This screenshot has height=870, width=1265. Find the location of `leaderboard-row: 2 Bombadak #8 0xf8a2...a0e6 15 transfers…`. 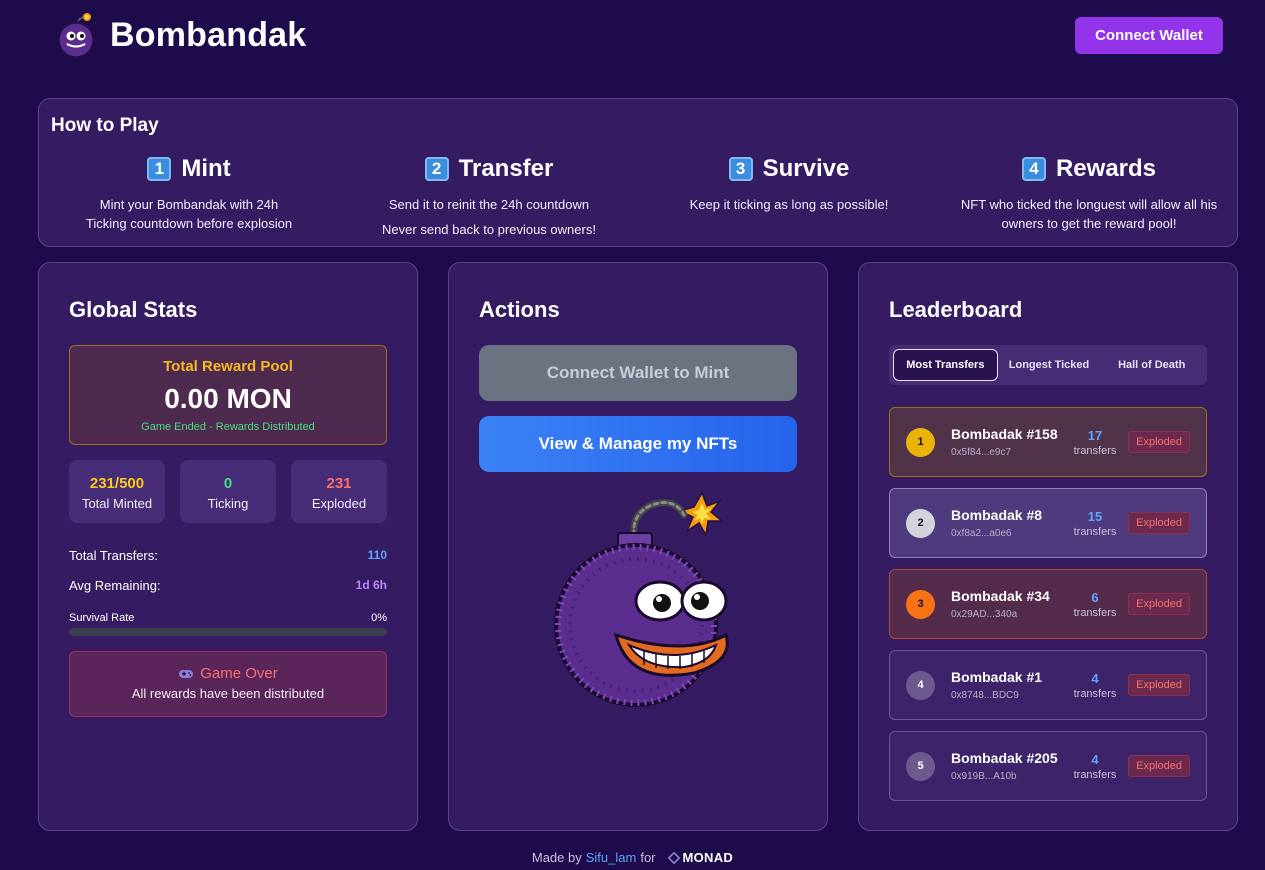

leaderboard-row: 2 Bombadak #8 0xf8a2...a0e6 15 transfers… is located at coordinates (1048, 523).